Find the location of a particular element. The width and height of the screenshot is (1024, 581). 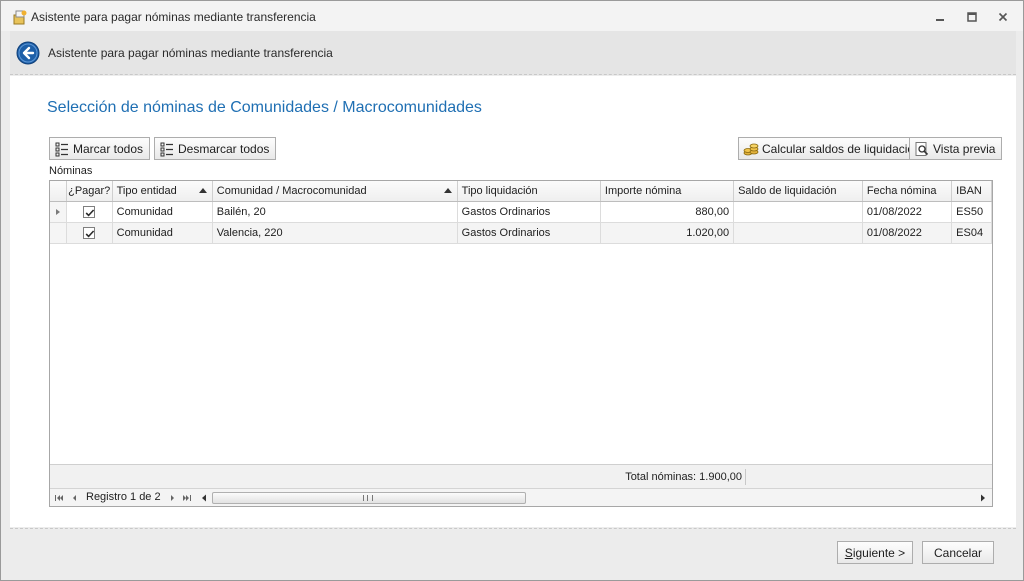

preview-button: Vista previa is located at coordinates (956, 148).